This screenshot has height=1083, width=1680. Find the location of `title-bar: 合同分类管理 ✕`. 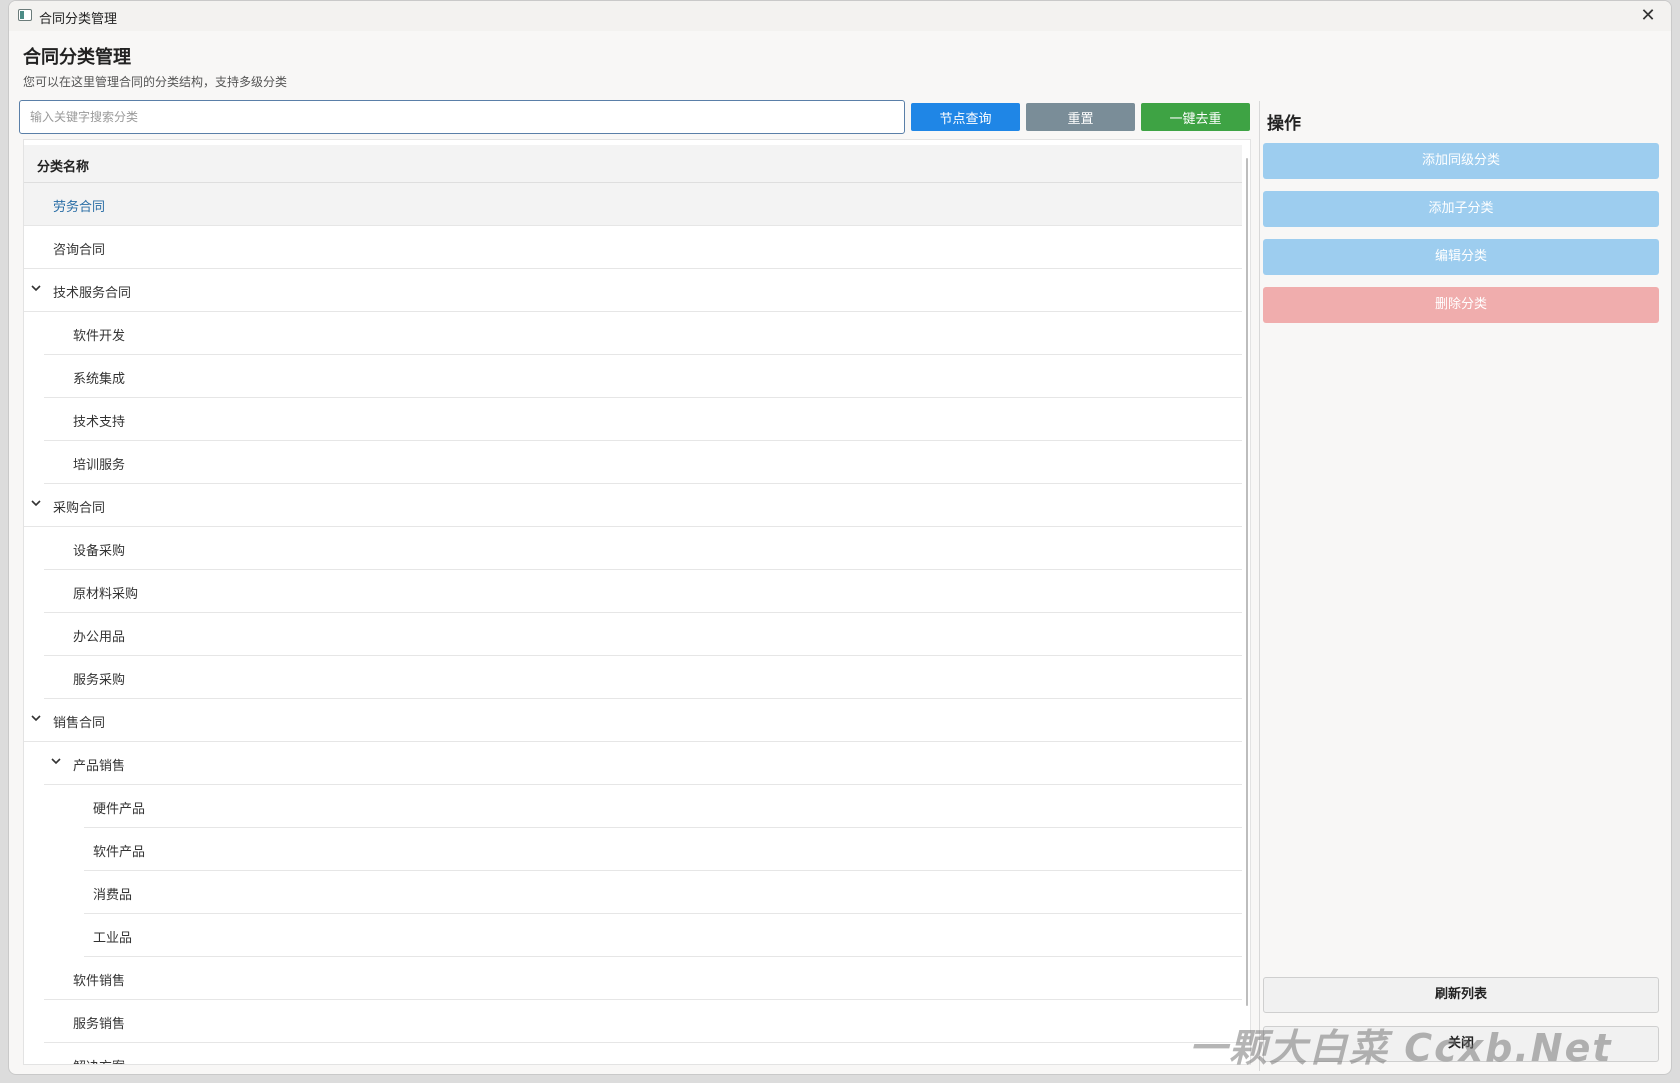

title-bar: 合同分类管理 ✕ is located at coordinates (840, 16).